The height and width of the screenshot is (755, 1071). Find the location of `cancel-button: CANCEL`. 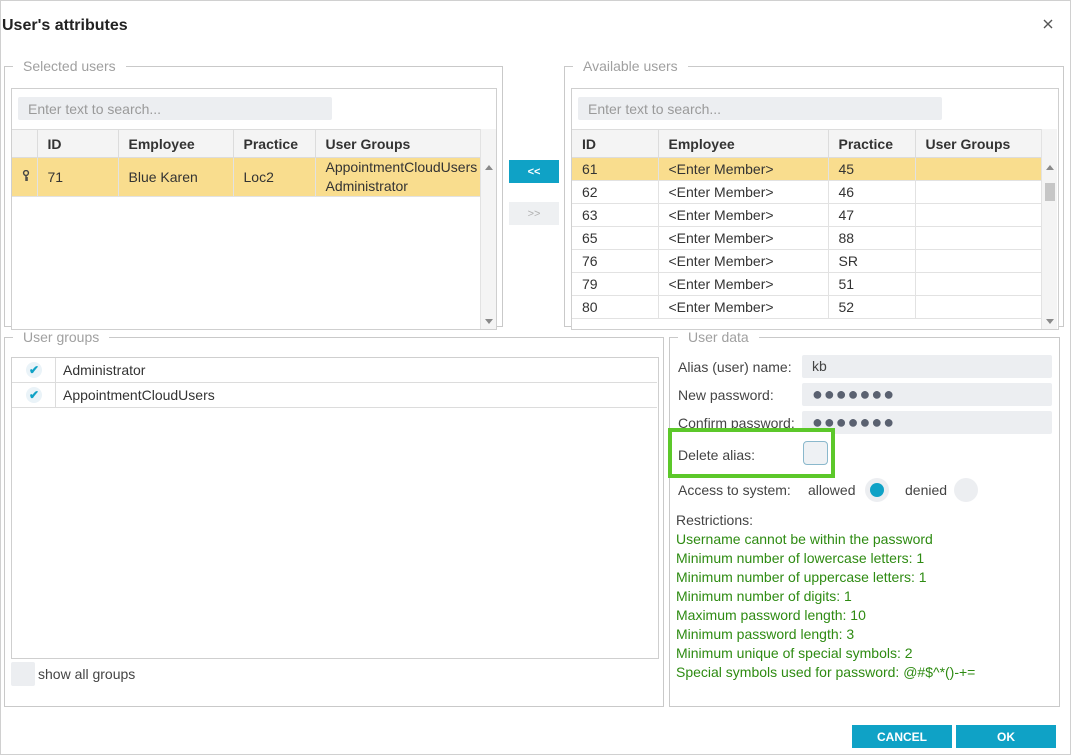

cancel-button: CANCEL is located at coordinates (902, 736).